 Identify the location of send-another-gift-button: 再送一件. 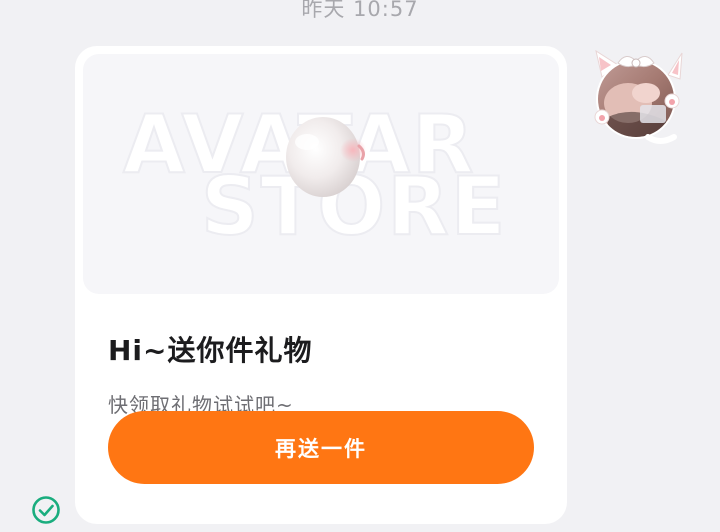
(321, 447).